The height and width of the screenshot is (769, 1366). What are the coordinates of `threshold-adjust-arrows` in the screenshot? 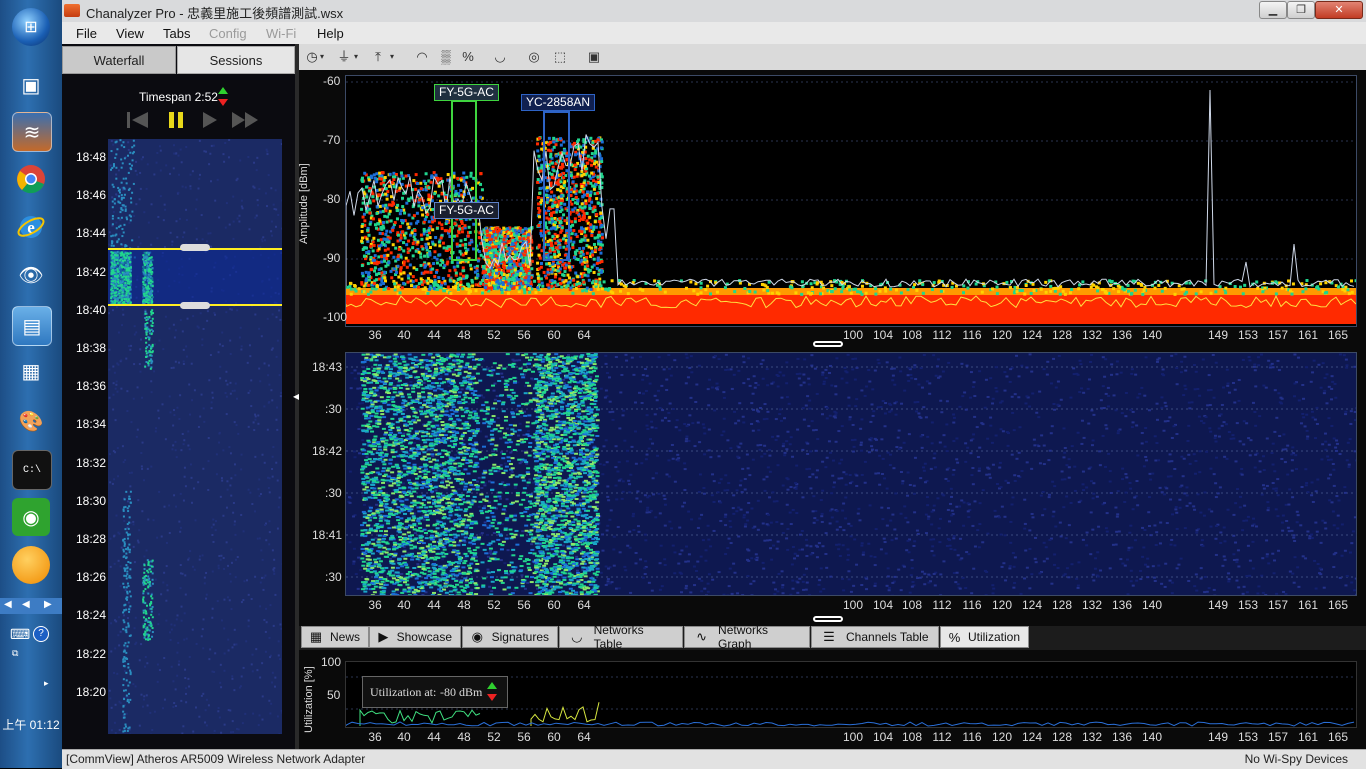 It's located at (492, 692).